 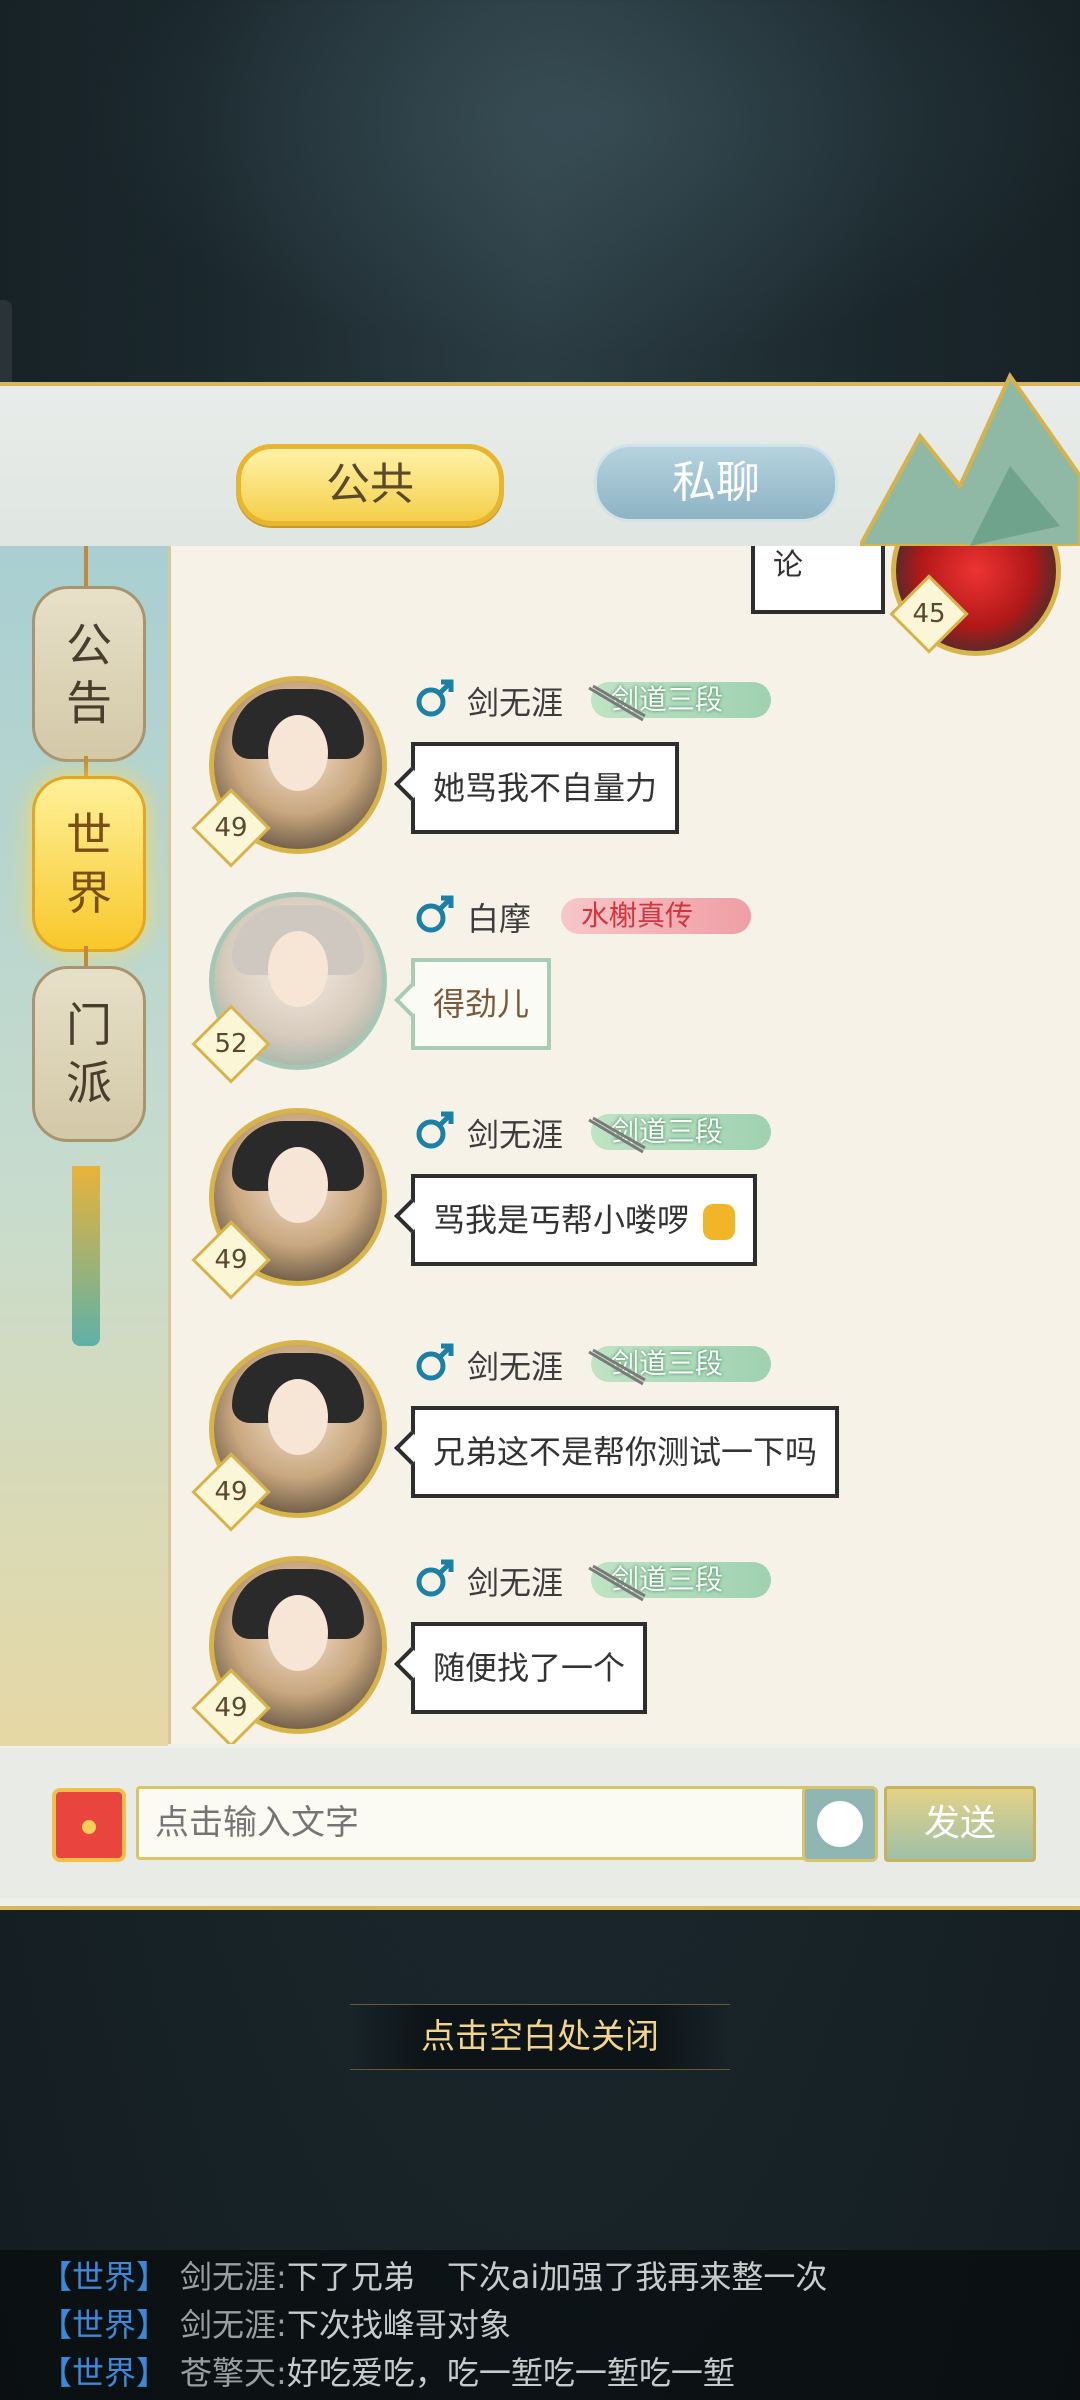 I want to click on side-tab-sect: 门 派, so click(x=89, y=1054).